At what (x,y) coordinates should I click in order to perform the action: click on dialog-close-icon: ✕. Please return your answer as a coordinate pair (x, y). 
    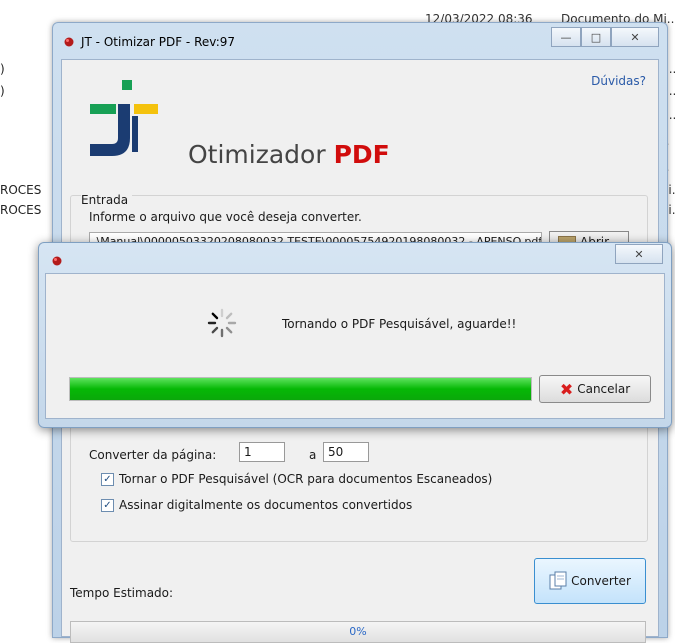
    Looking at the image, I should click on (639, 254).